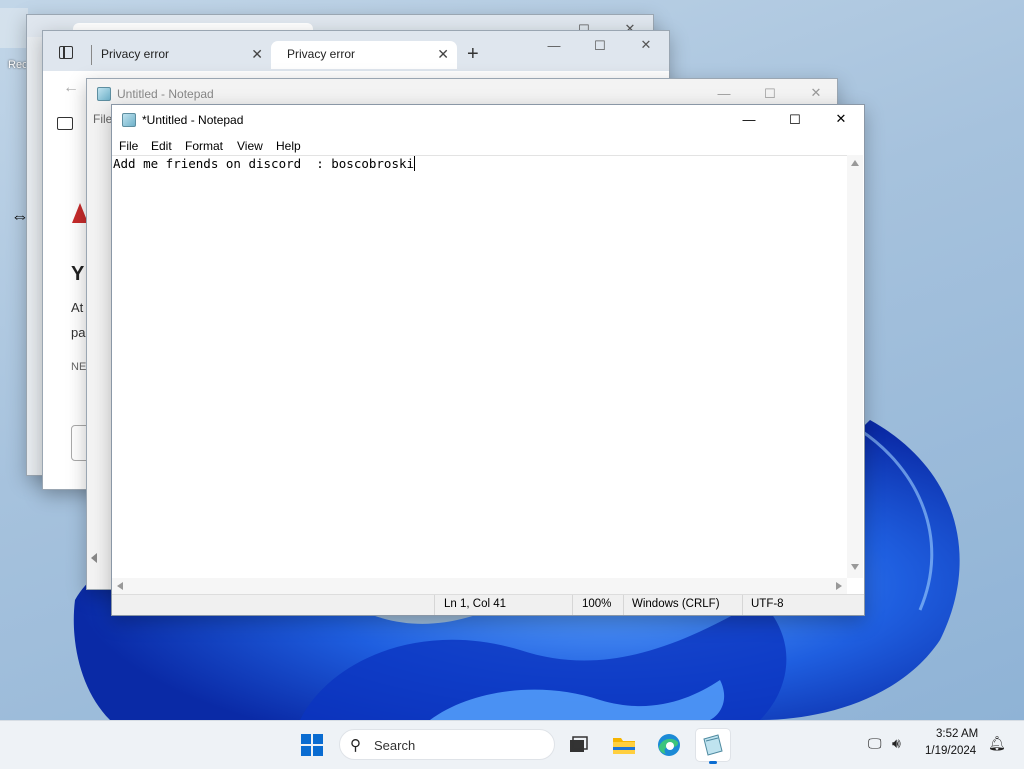 The image size is (1024, 769). Describe the element at coordinates (855, 366) in the screenshot. I see `vertical-scrollbar` at that location.